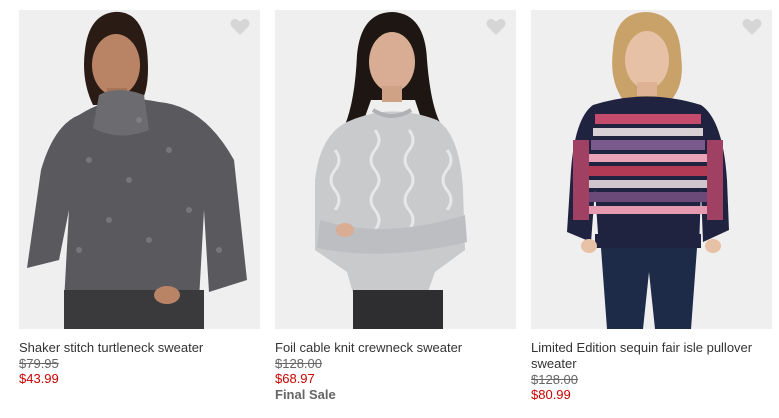  I want to click on product-name: Foil cable knit crewneck sweater, so click(395, 348).